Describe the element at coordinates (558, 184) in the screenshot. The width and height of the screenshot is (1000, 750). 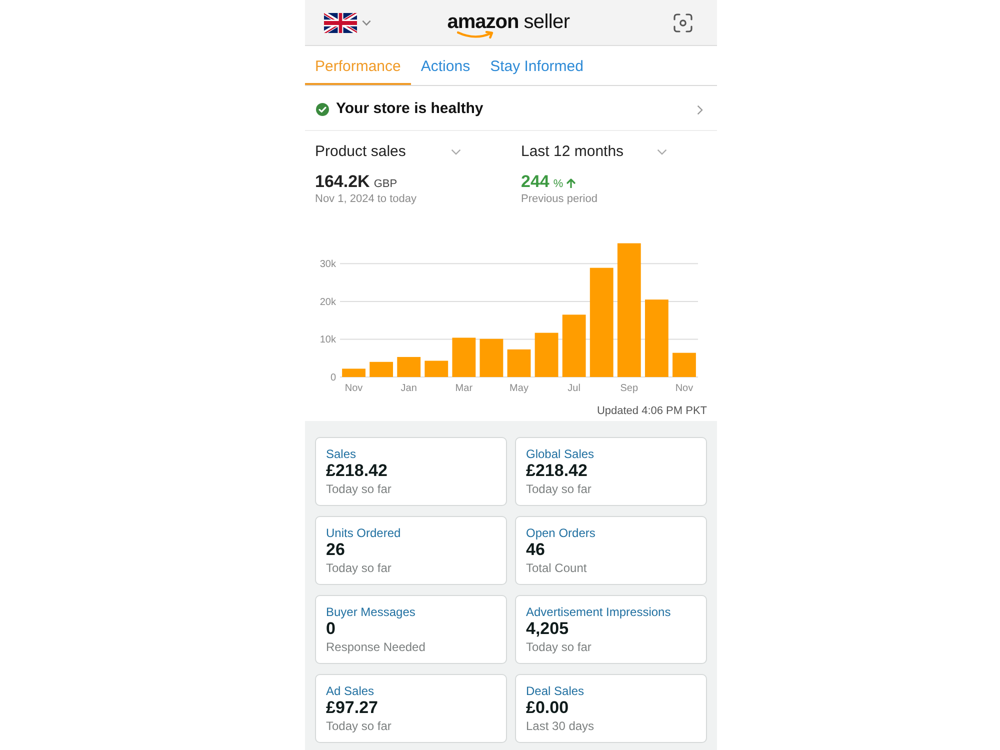
I see `percent-unit: %` at that location.